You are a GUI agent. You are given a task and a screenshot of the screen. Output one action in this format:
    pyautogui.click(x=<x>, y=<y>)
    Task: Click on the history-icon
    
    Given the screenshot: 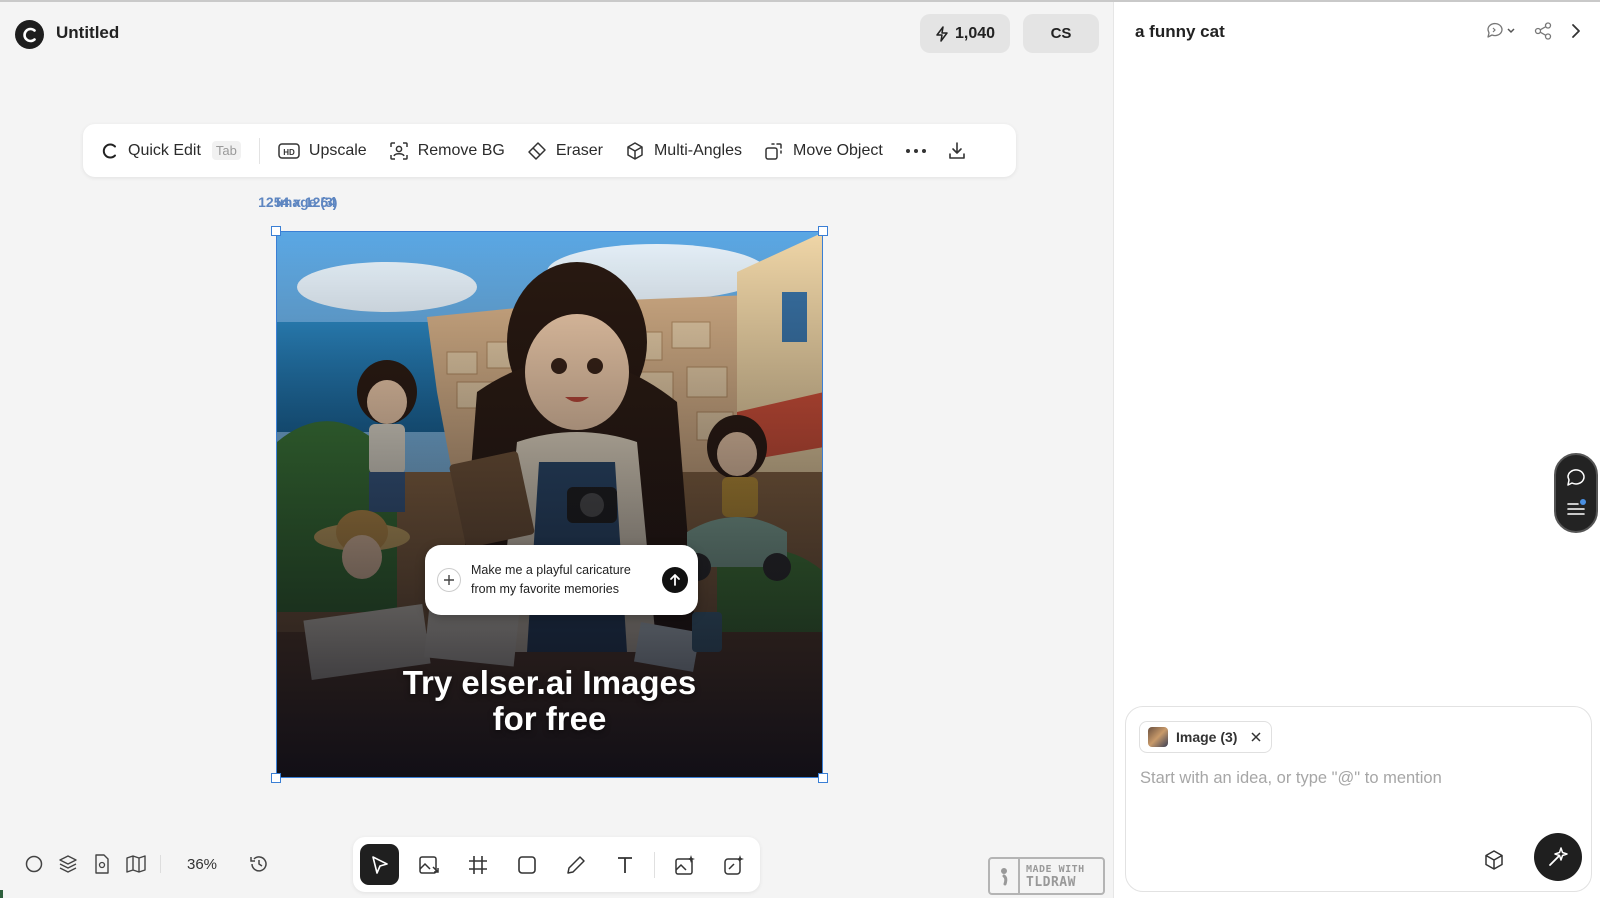 What is the action you would take?
    pyautogui.click(x=259, y=864)
    